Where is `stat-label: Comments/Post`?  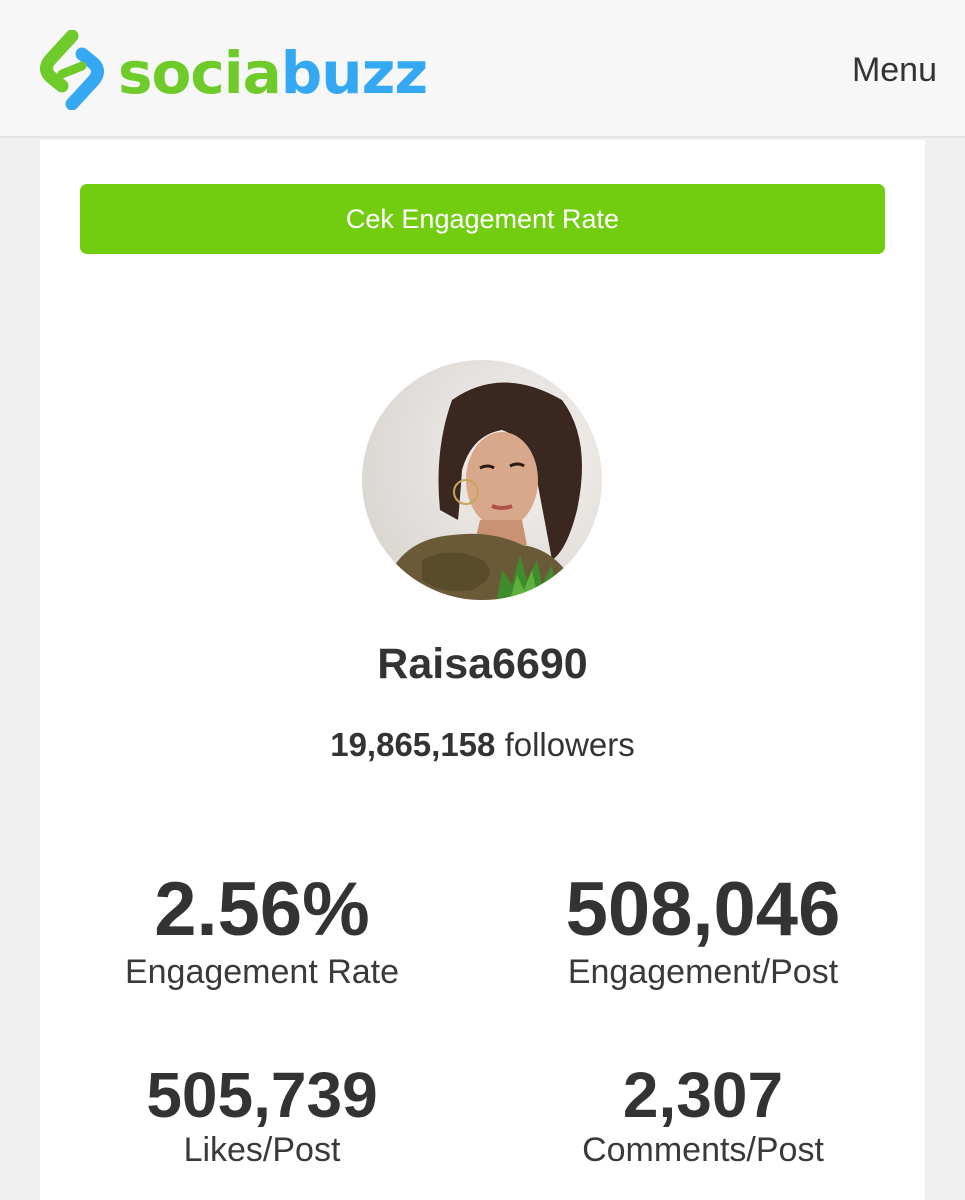 stat-label: Comments/Post is located at coordinates (703, 1150).